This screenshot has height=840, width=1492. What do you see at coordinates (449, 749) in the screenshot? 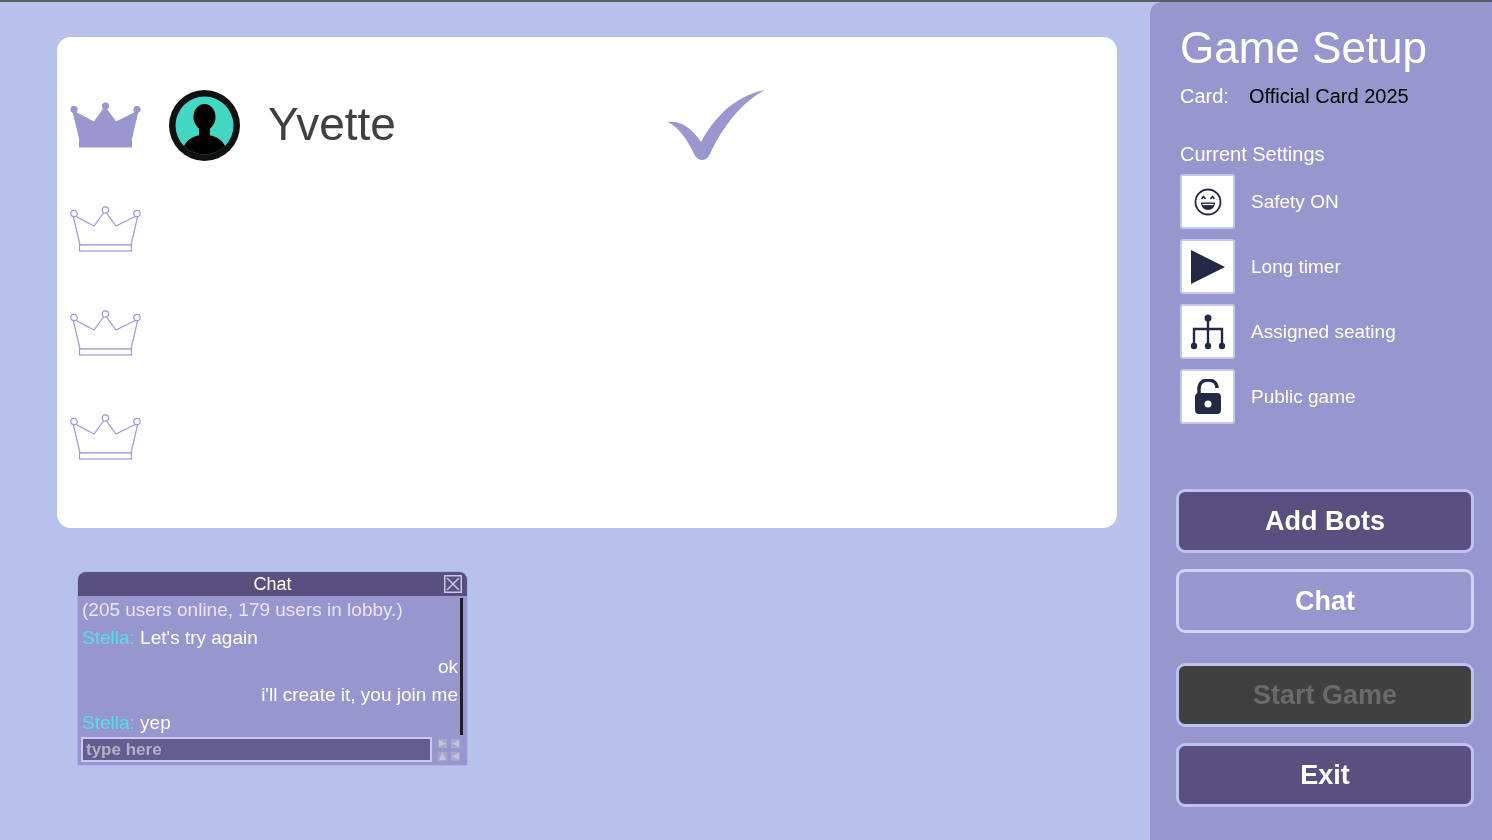
I see `resize-icon` at bounding box center [449, 749].